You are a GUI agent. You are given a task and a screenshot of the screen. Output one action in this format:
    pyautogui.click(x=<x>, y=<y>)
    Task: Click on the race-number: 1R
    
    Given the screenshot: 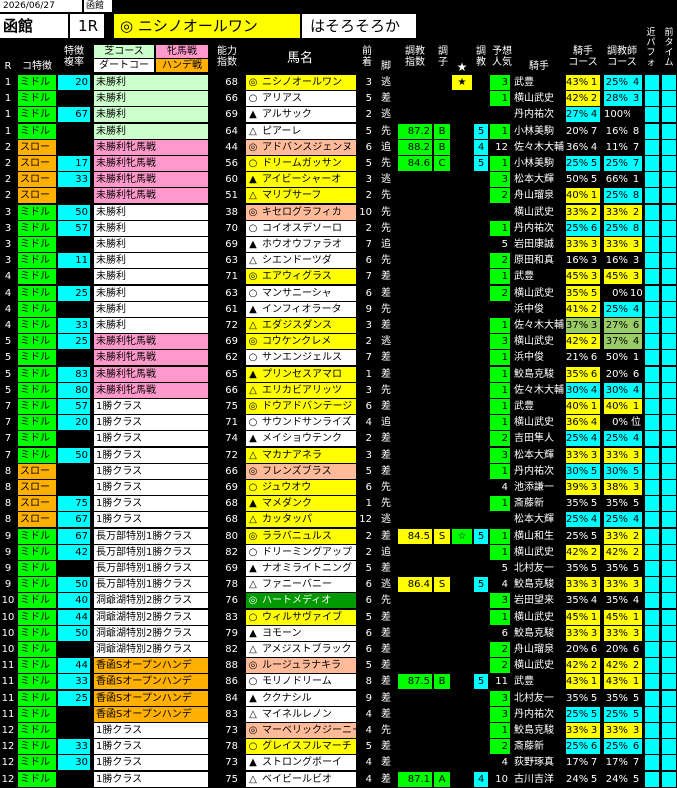 What is the action you would take?
    pyautogui.click(x=87, y=26)
    